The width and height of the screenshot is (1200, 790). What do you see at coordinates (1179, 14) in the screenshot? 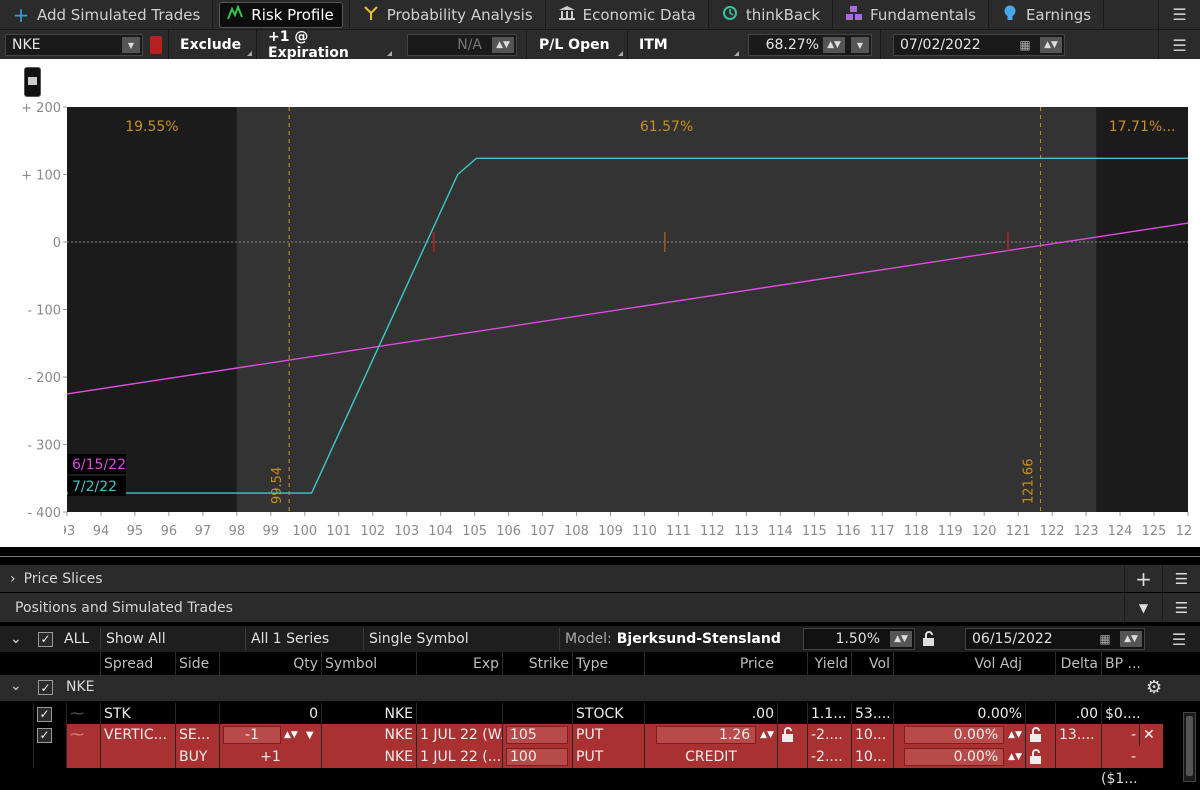
I see `tabbar-menu-icon: ☰` at bounding box center [1179, 14].